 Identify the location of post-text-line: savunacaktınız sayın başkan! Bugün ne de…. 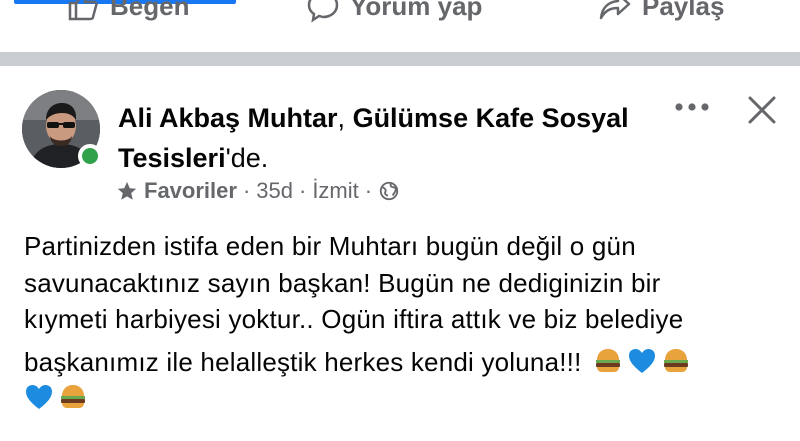
(342, 282).